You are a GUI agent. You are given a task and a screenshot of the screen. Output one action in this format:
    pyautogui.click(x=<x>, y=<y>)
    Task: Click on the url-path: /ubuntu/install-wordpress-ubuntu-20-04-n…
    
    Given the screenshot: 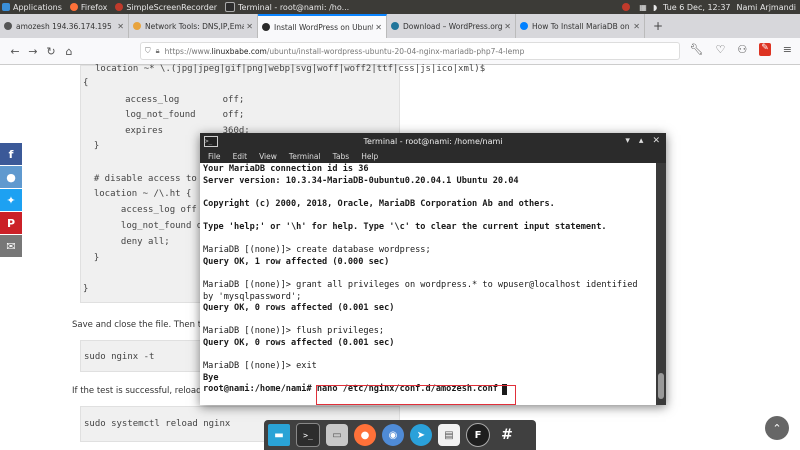 What is the action you would take?
    pyautogui.click(x=395, y=51)
    